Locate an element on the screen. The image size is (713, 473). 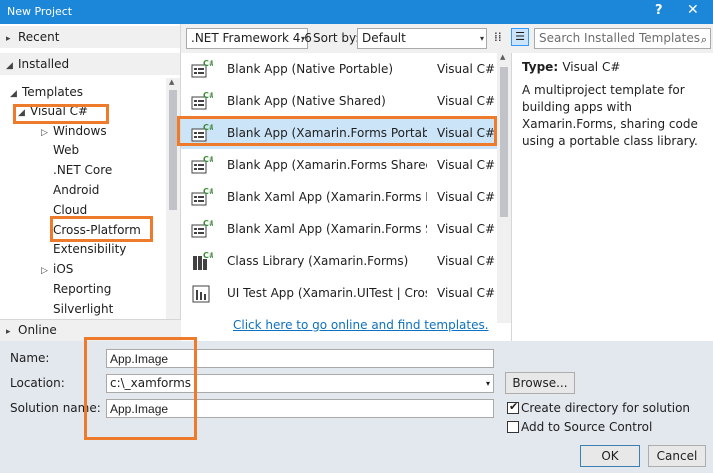
ui-test-icon is located at coordinates (202, 293).